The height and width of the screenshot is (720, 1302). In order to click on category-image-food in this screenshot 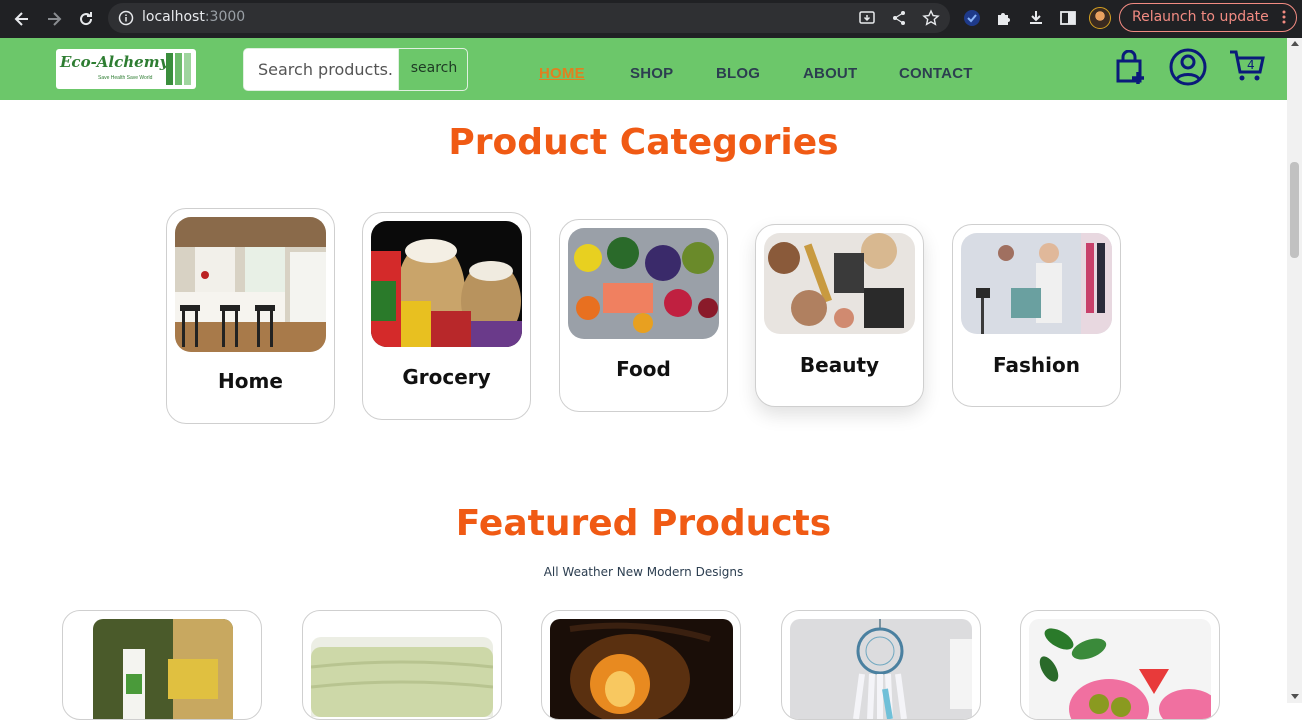, I will do `click(643, 283)`.